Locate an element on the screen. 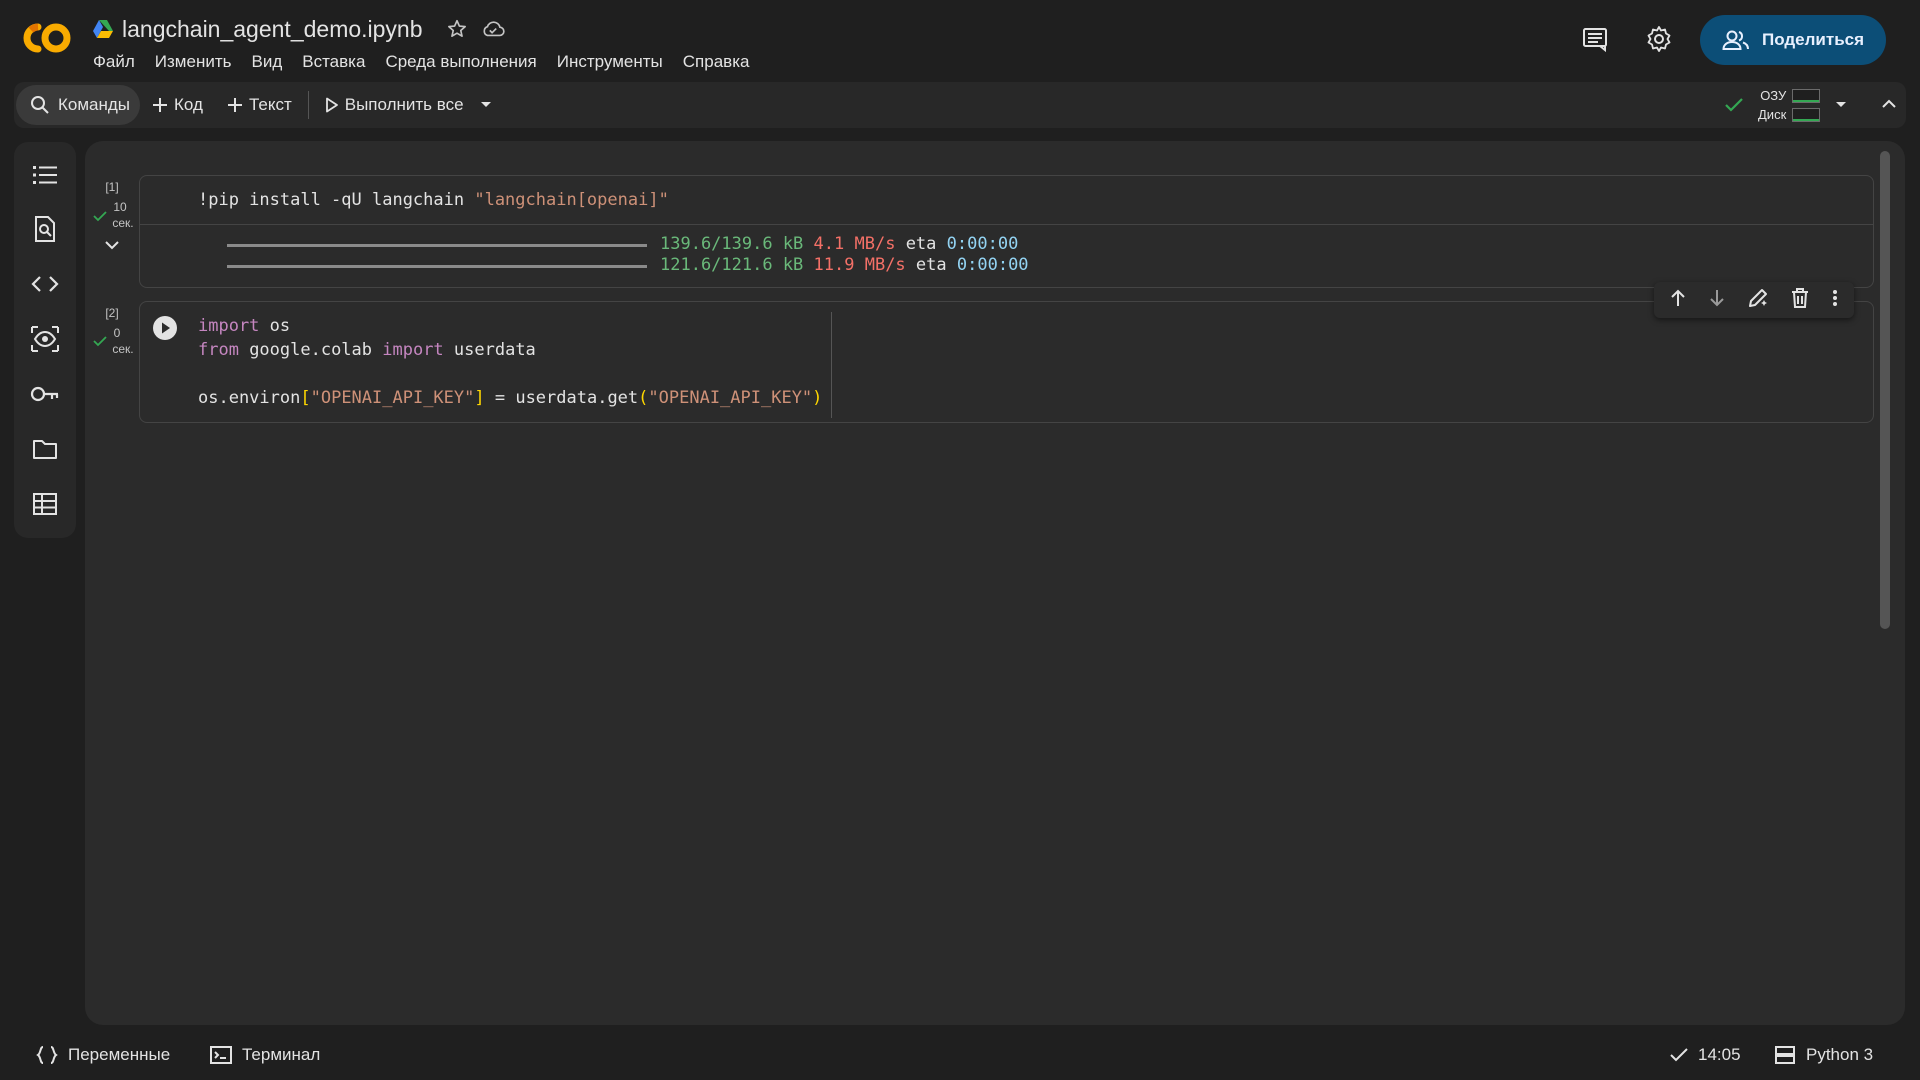 The image size is (1920, 1080). notebook-title: langchain_agent_demo.ipynb is located at coordinates (272, 29).